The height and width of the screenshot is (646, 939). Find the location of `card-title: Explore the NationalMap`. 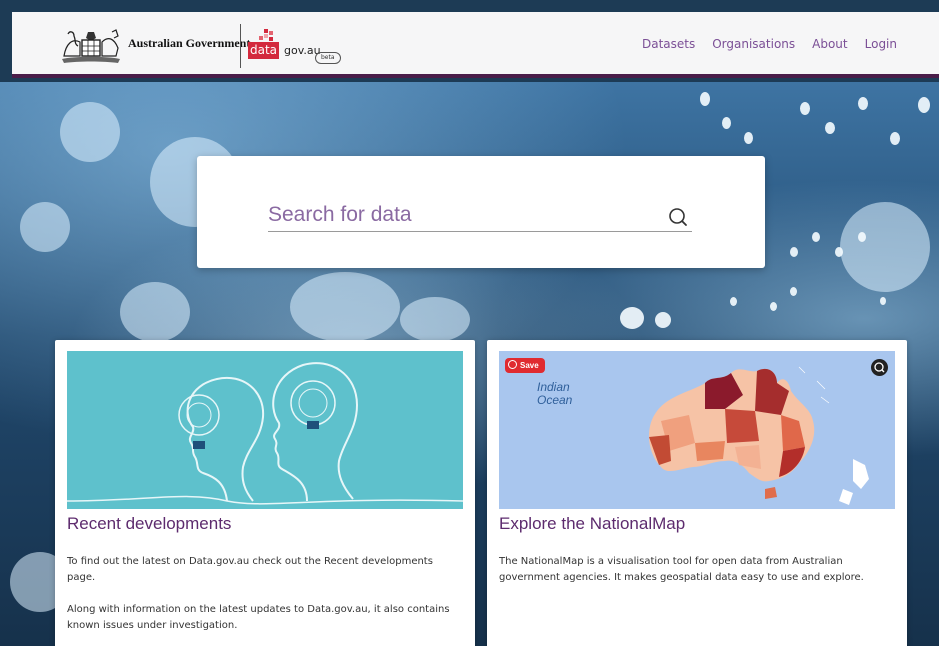

card-title: Explore the NationalMap is located at coordinates (592, 524).